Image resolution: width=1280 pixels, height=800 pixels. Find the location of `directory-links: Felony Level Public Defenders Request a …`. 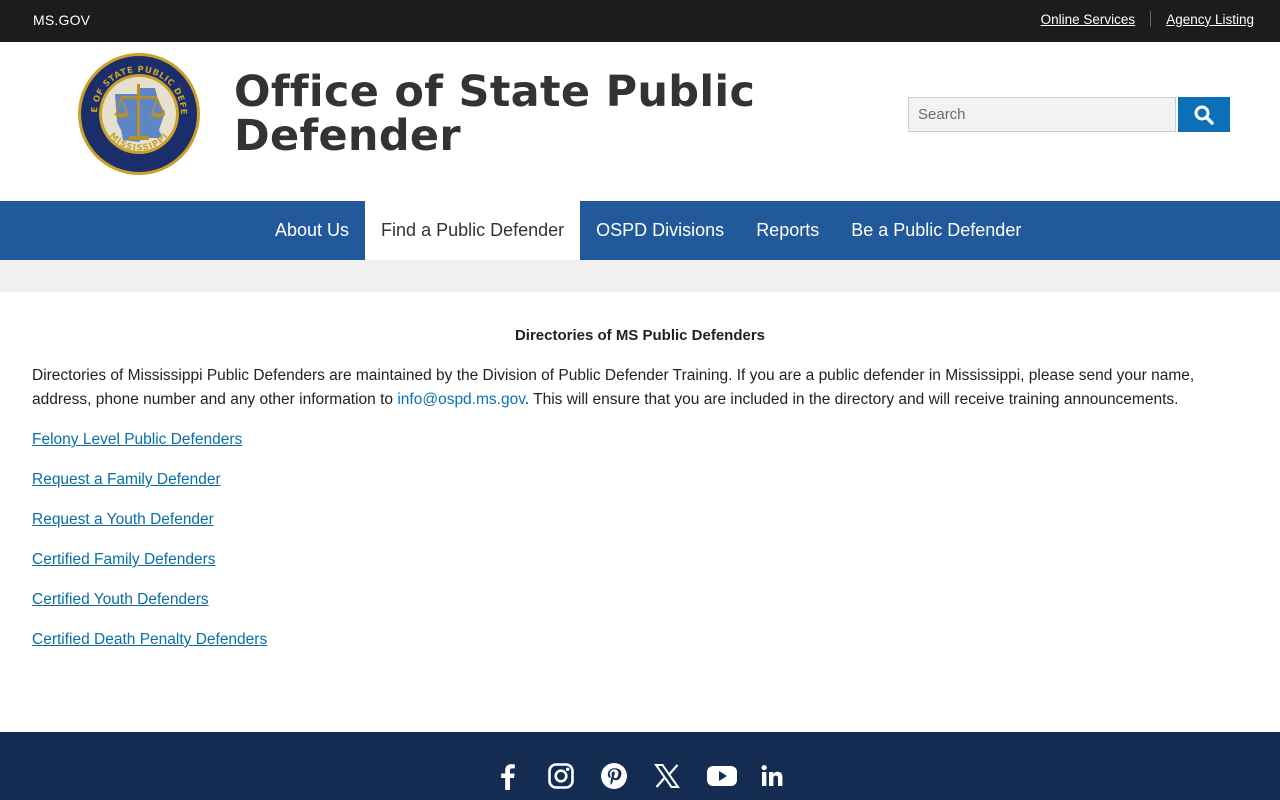

directory-links: Felony Level Public Defenders Request a … is located at coordinates (149, 548).